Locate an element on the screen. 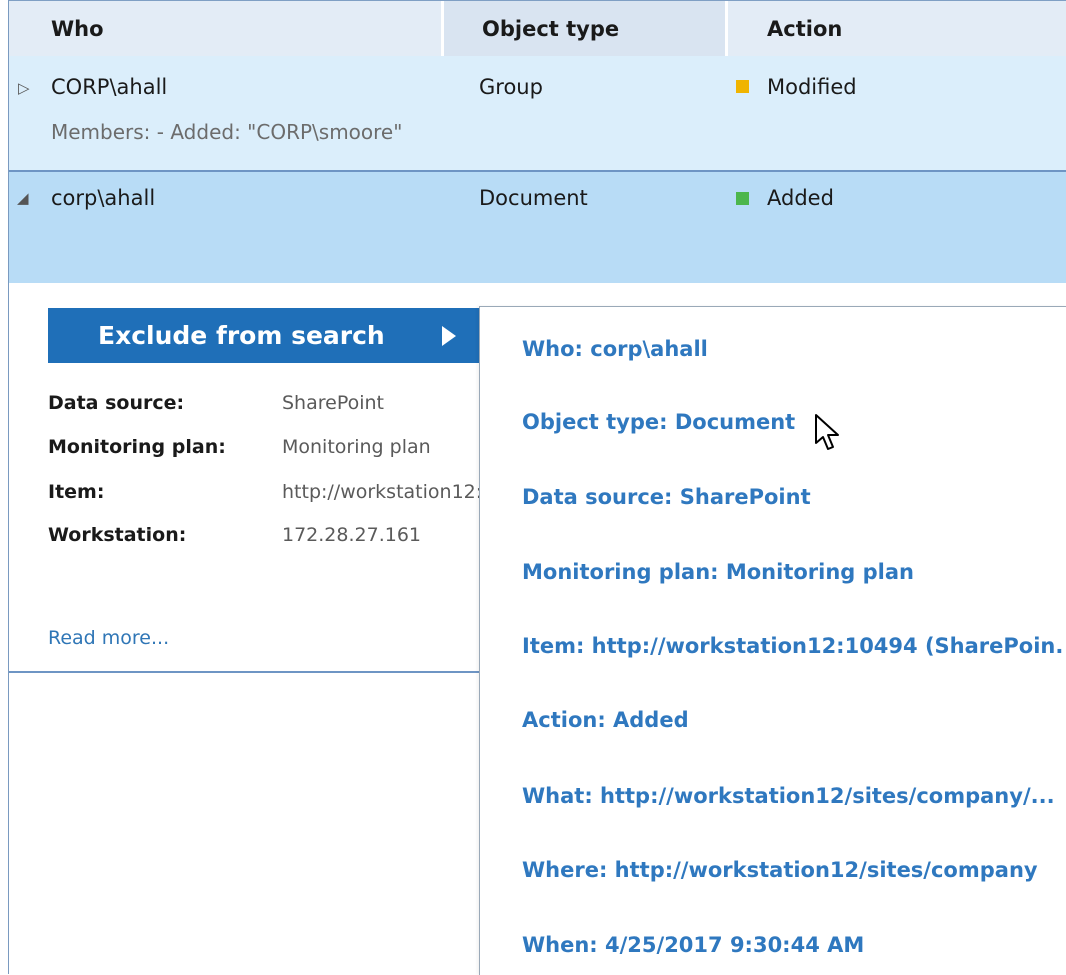  row-object-type: Document is located at coordinates (533, 198).